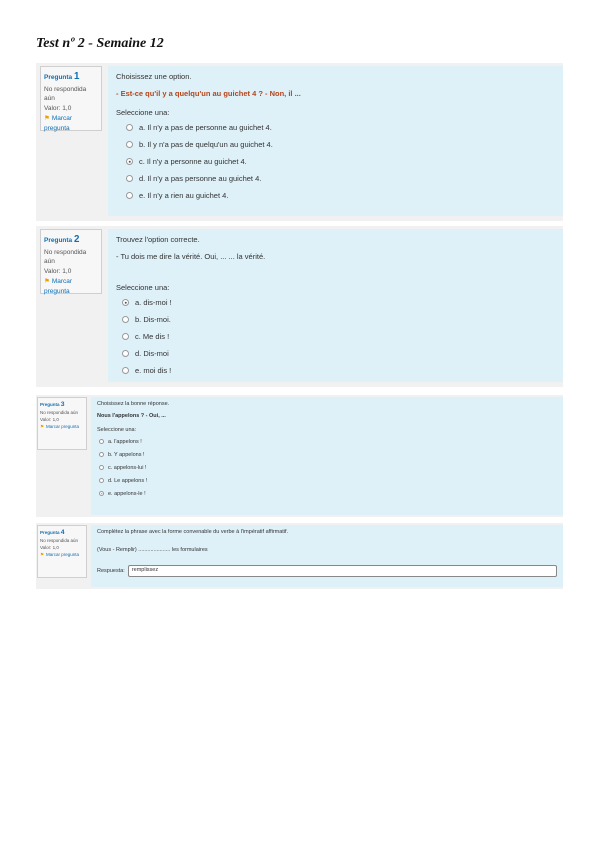 The height and width of the screenshot is (848, 599). Describe the element at coordinates (338, 302) in the screenshot. I see `option-a: a. dis-moi !` at that location.